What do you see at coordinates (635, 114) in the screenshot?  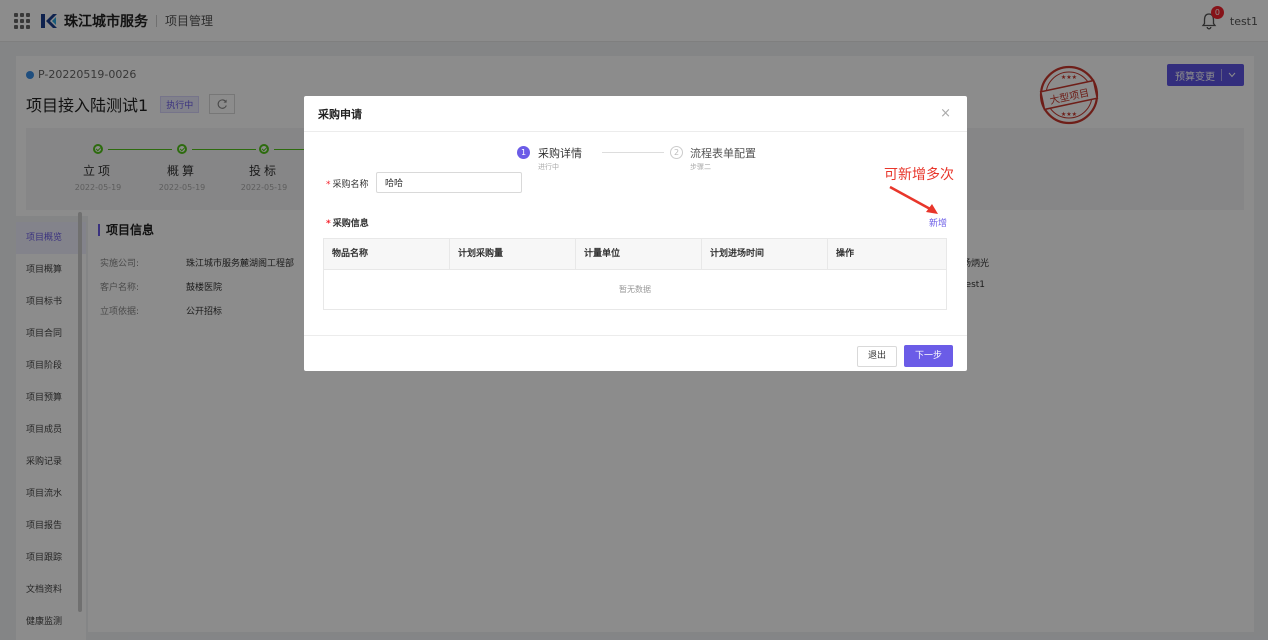 I see `modal-header: 采购申请` at bounding box center [635, 114].